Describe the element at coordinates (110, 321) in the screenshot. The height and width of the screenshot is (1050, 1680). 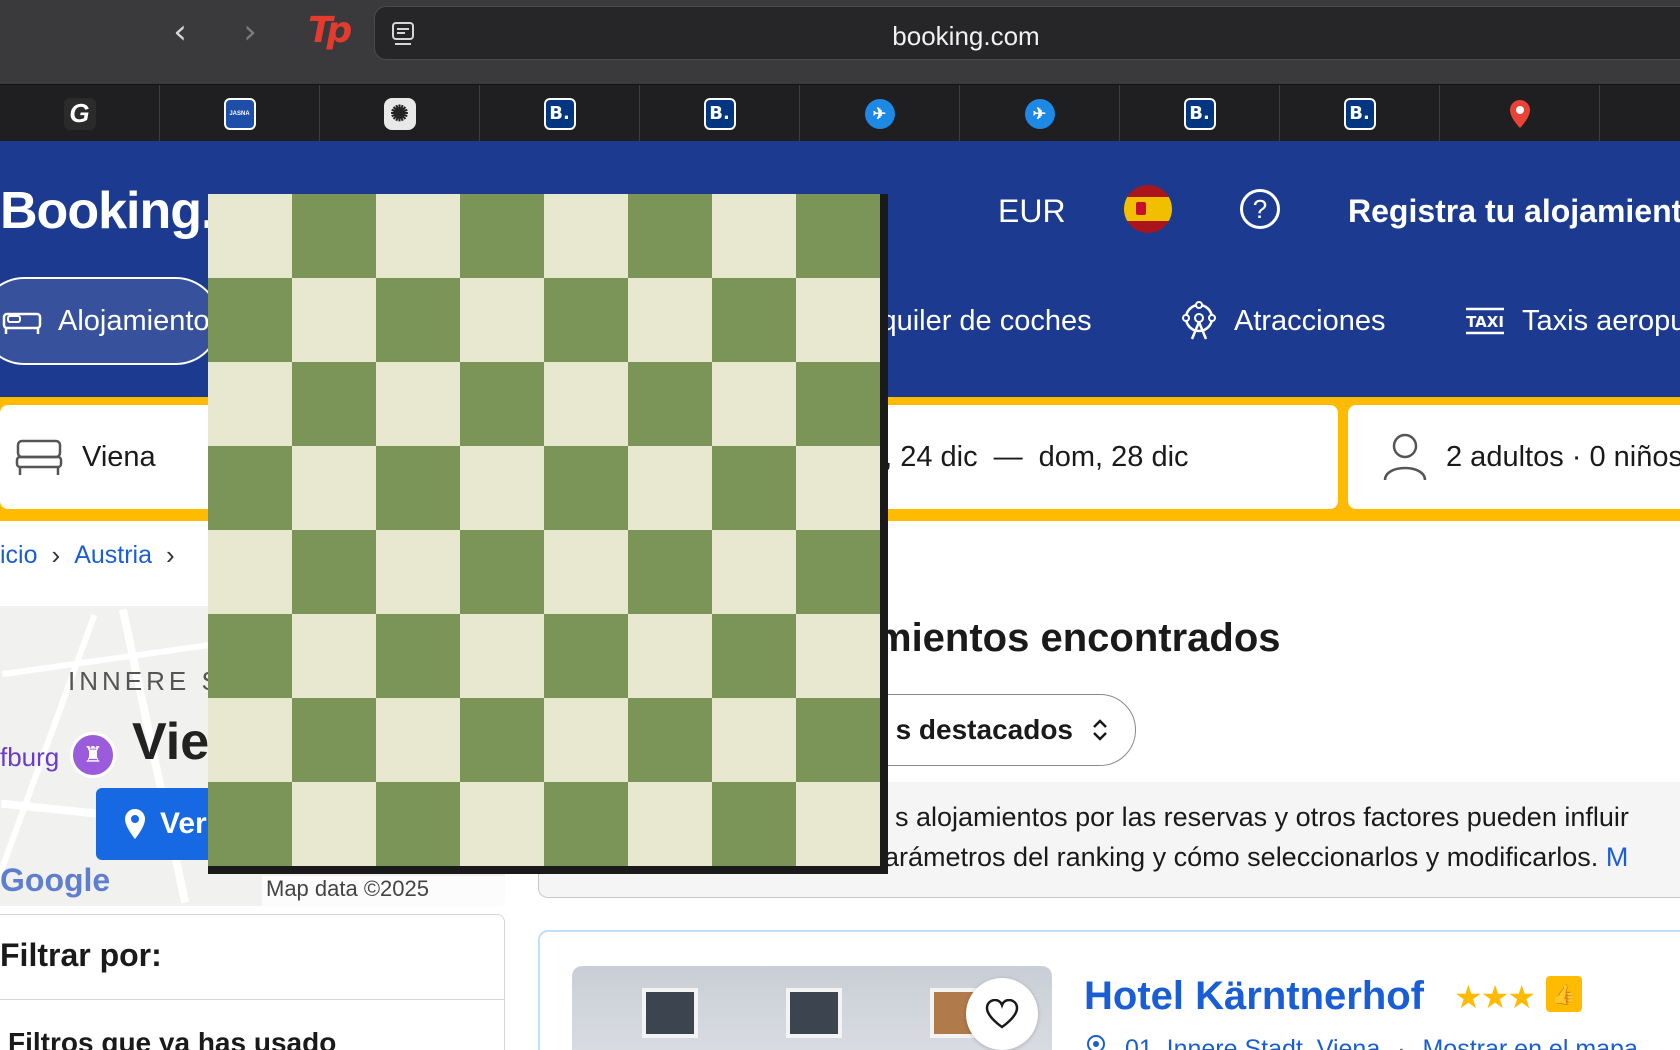
I see `tab-stays: Alojamiento` at that location.